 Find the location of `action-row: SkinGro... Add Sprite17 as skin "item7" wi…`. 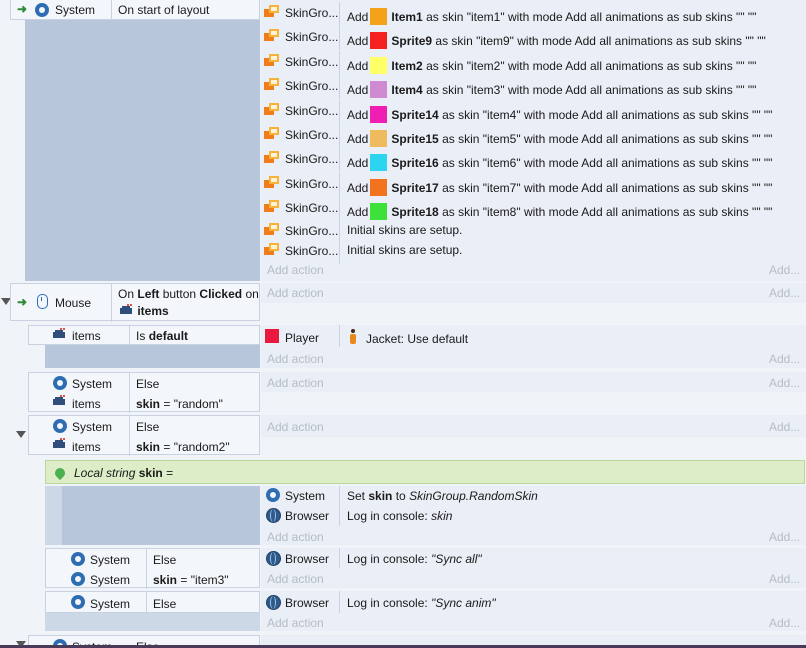

action-row: SkinGro... Add Sprite17 as skin "item7" wi… is located at coordinates (533, 184).